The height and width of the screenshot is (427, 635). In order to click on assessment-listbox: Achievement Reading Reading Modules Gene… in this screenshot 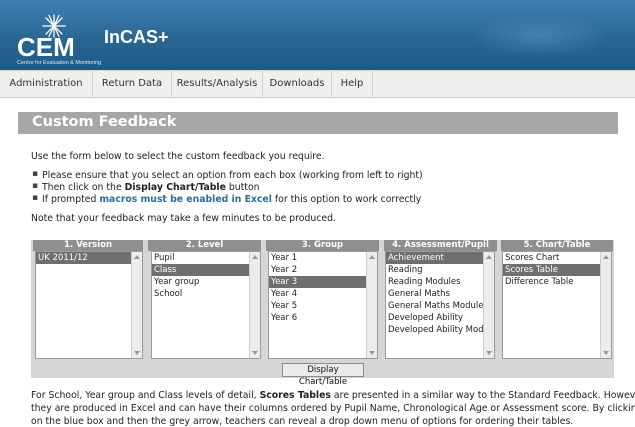, I will do `click(440, 305)`.